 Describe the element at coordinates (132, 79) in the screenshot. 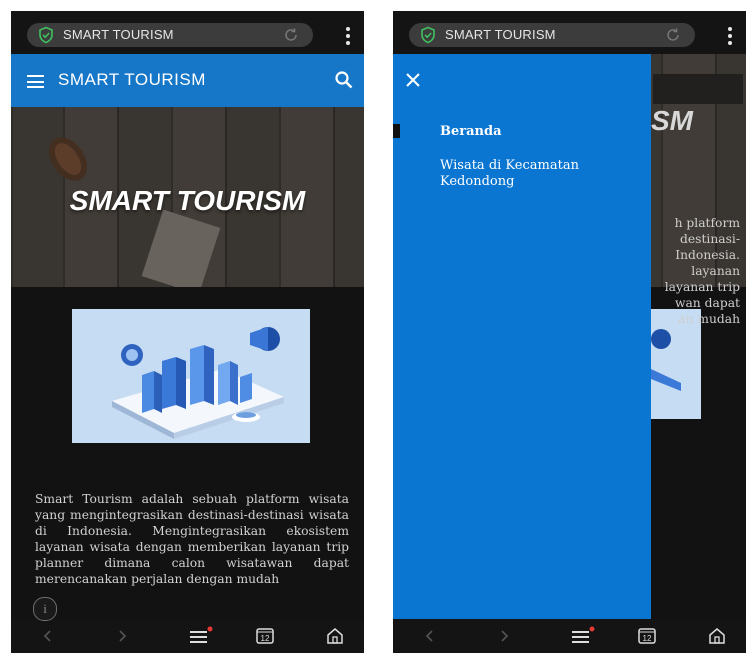

I see `app-title: SMART TOURISM` at that location.